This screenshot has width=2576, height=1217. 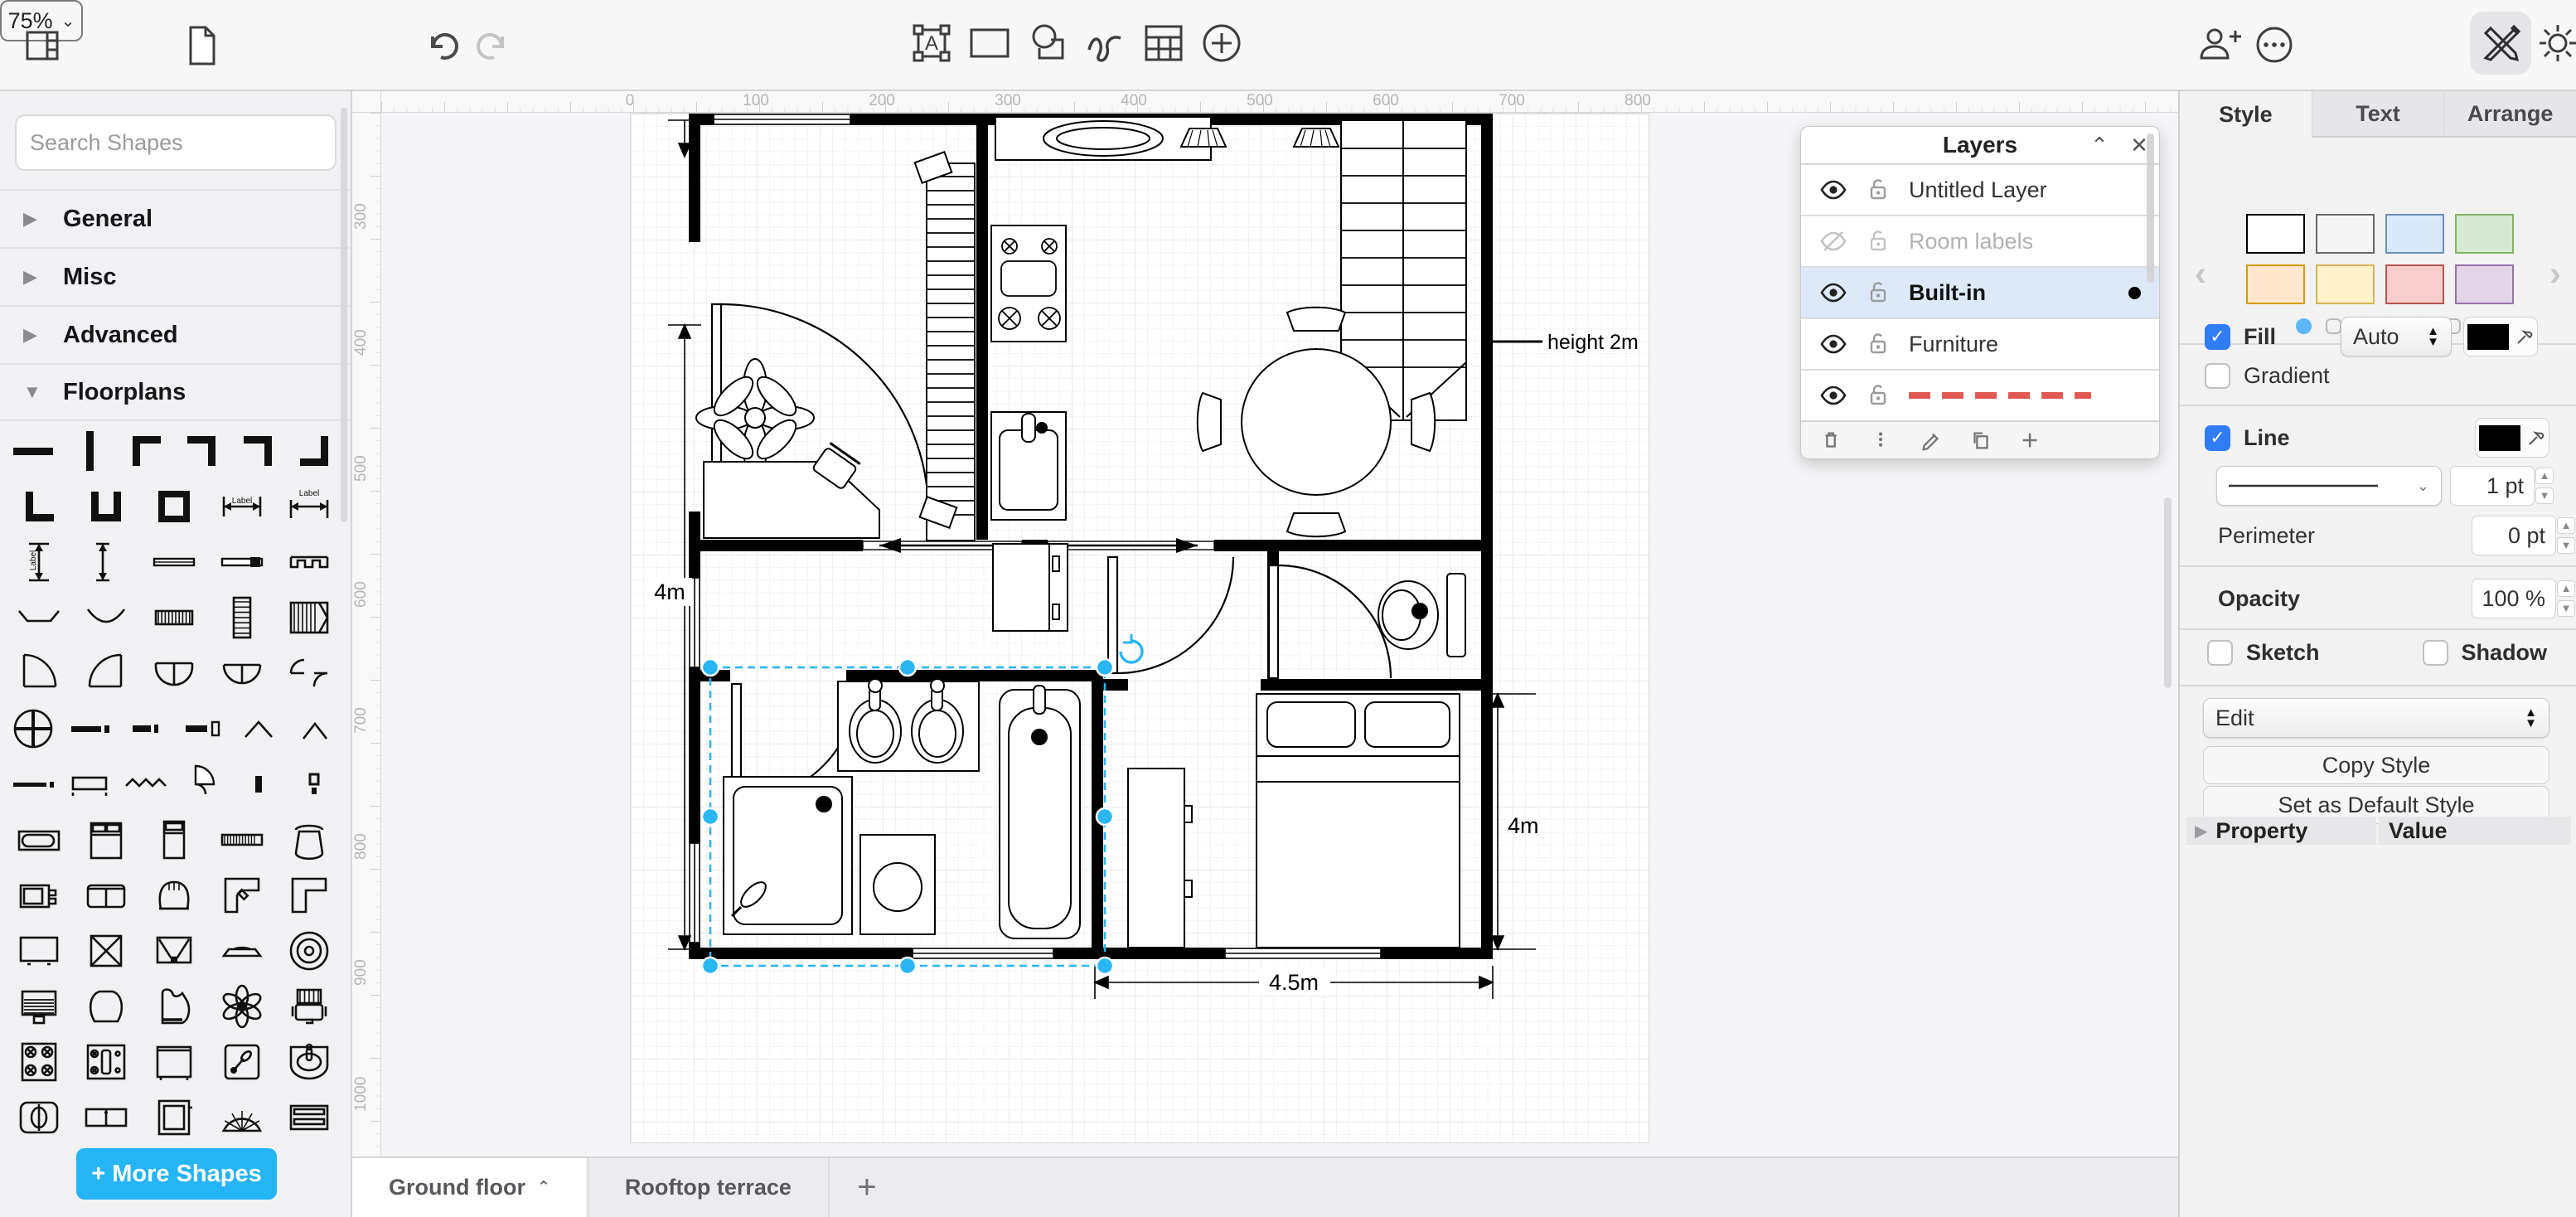 What do you see at coordinates (242, 673) in the screenshot?
I see `shape-door-double-out` at bounding box center [242, 673].